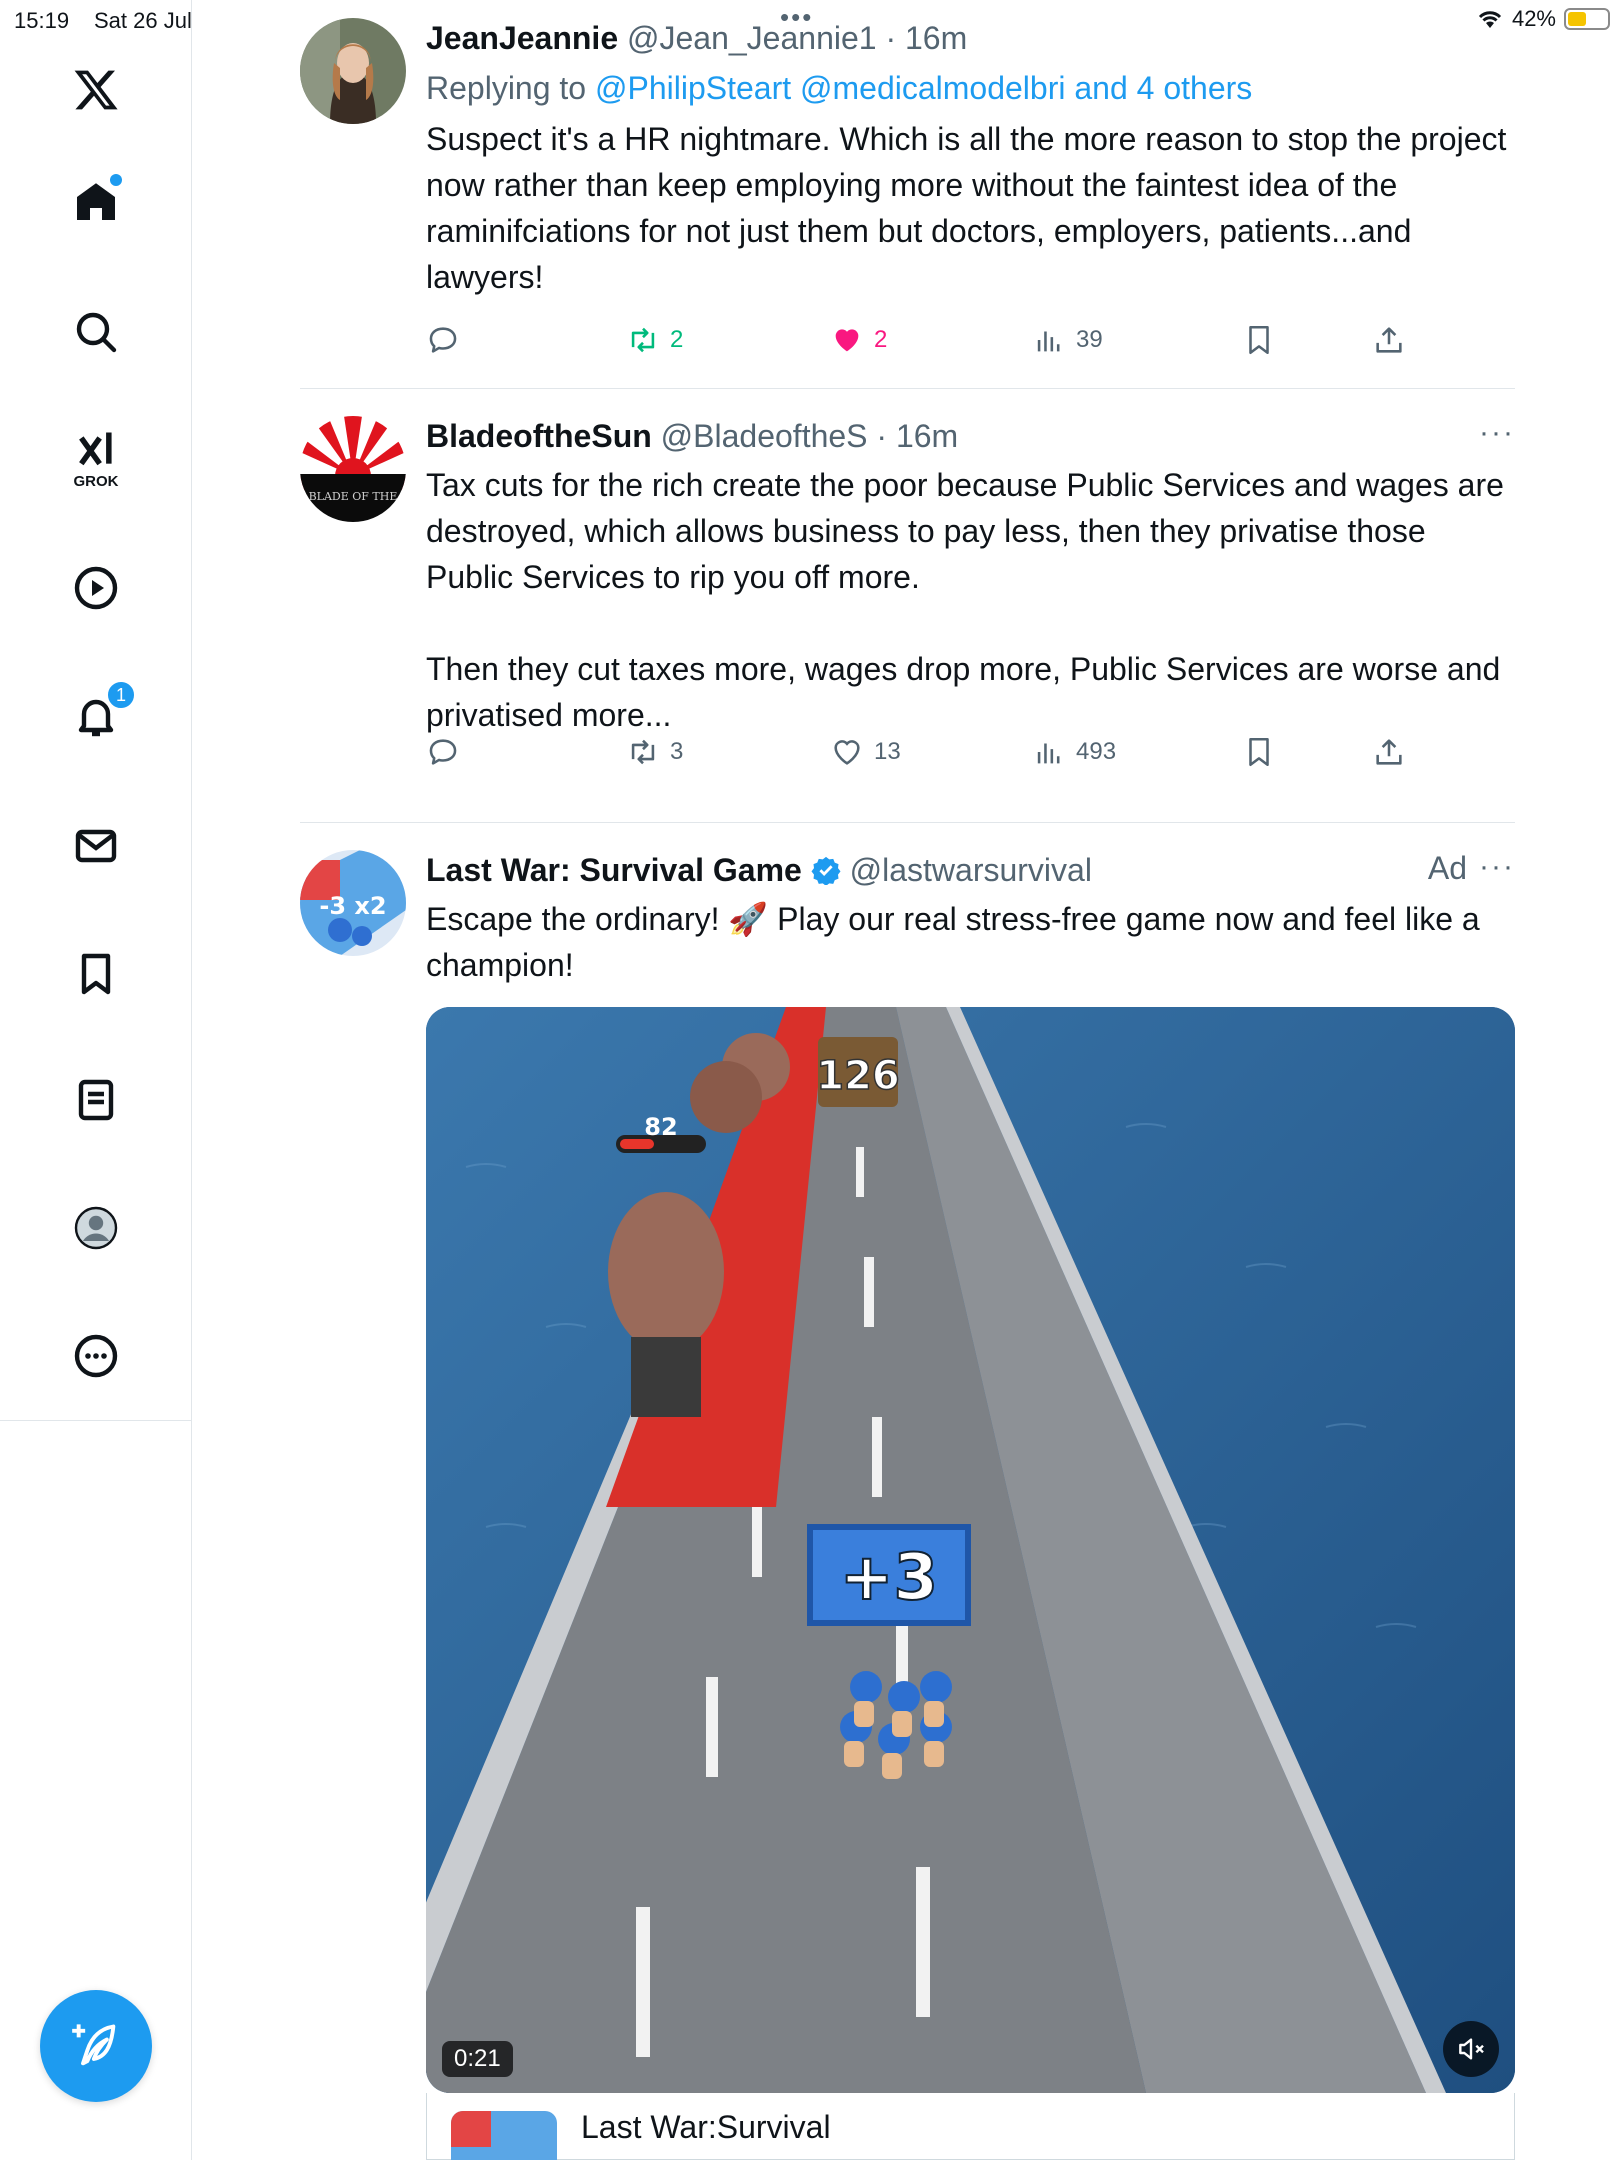 The width and height of the screenshot is (1620, 2160). What do you see at coordinates (96, 1228) in the screenshot?
I see `profile-avatar-icon` at bounding box center [96, 1228].